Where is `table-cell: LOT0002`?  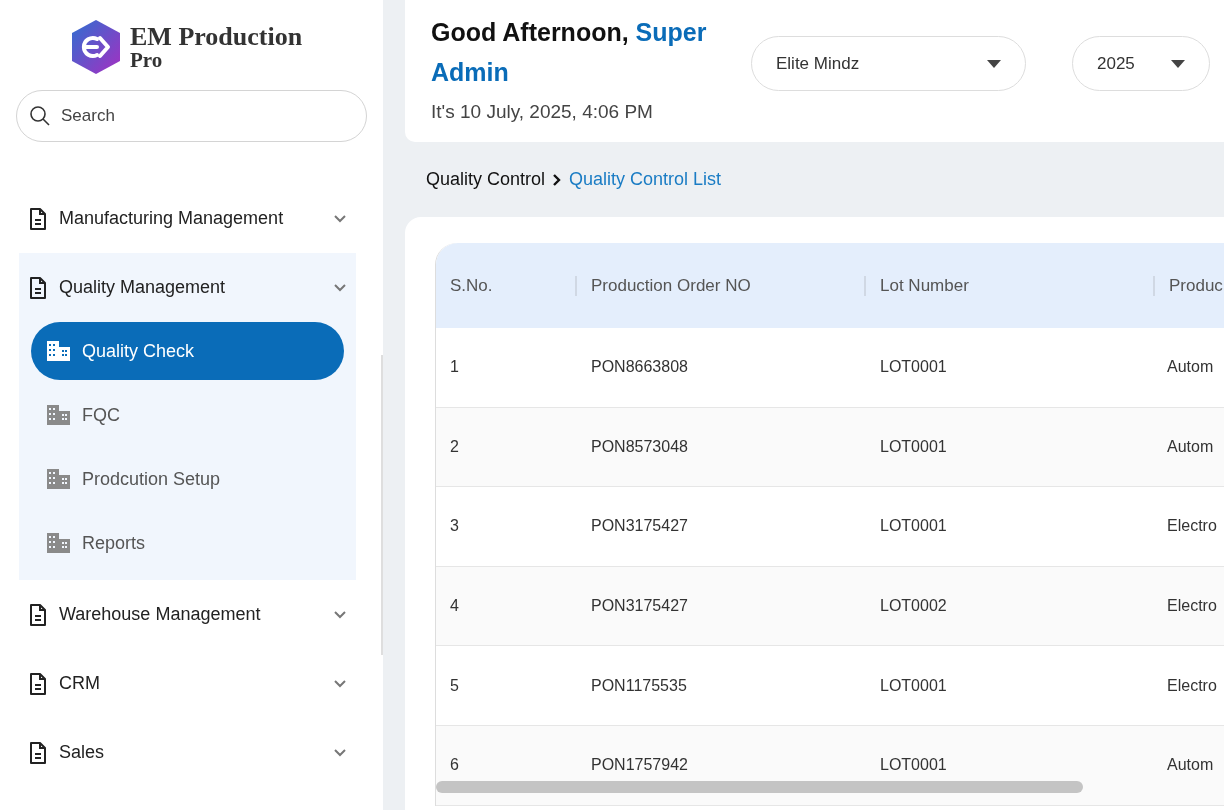
table-cell: LOT0002 is located at coordinates (913, 606).